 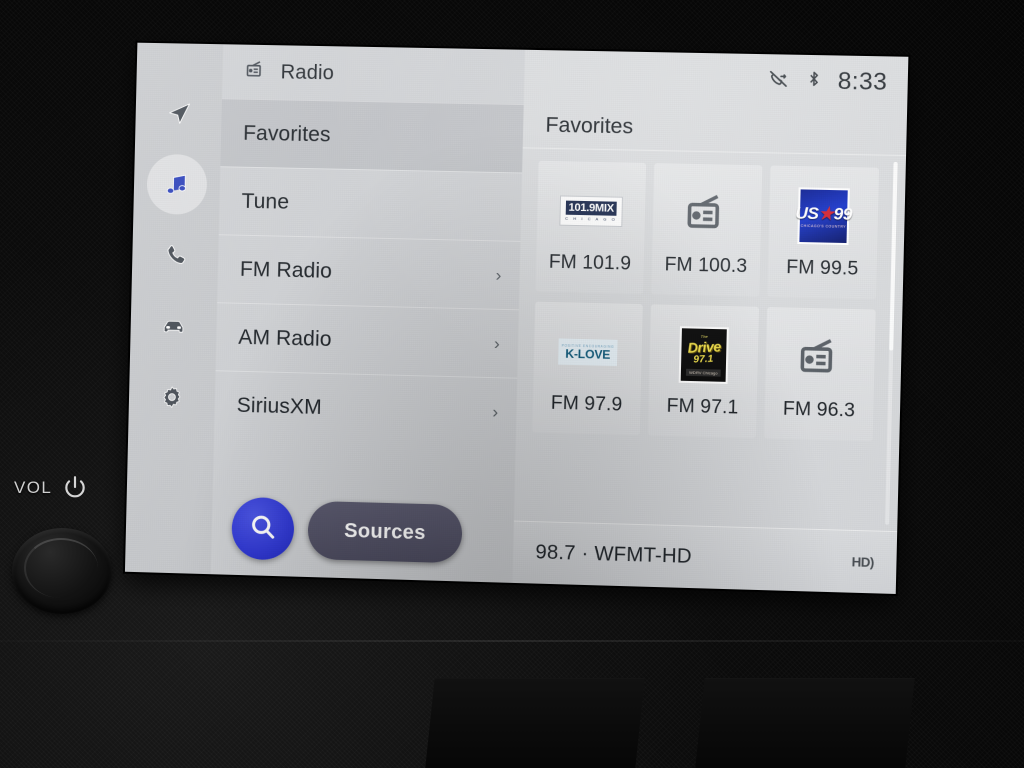 I want to click on favorite-tile-label: FM 96.3, so click(x=819, y=410).